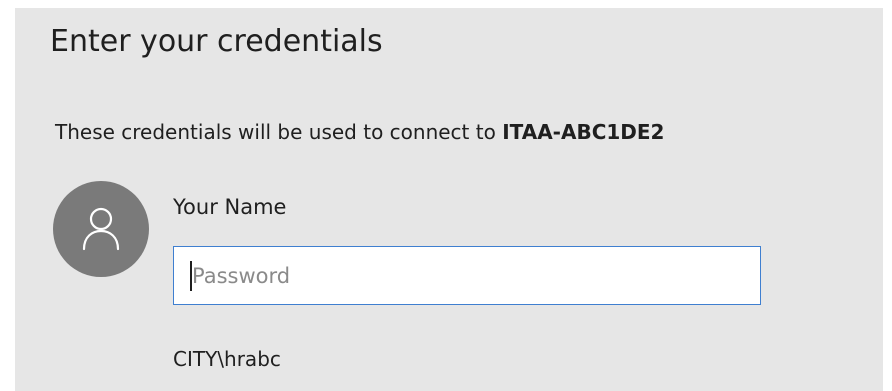 This screenshot has width=892, height=391. What do you see at coordinates (216, 41) in the screenshot?
I see `dialog-title: Enter your credentials` at bounding box center [216, 41].